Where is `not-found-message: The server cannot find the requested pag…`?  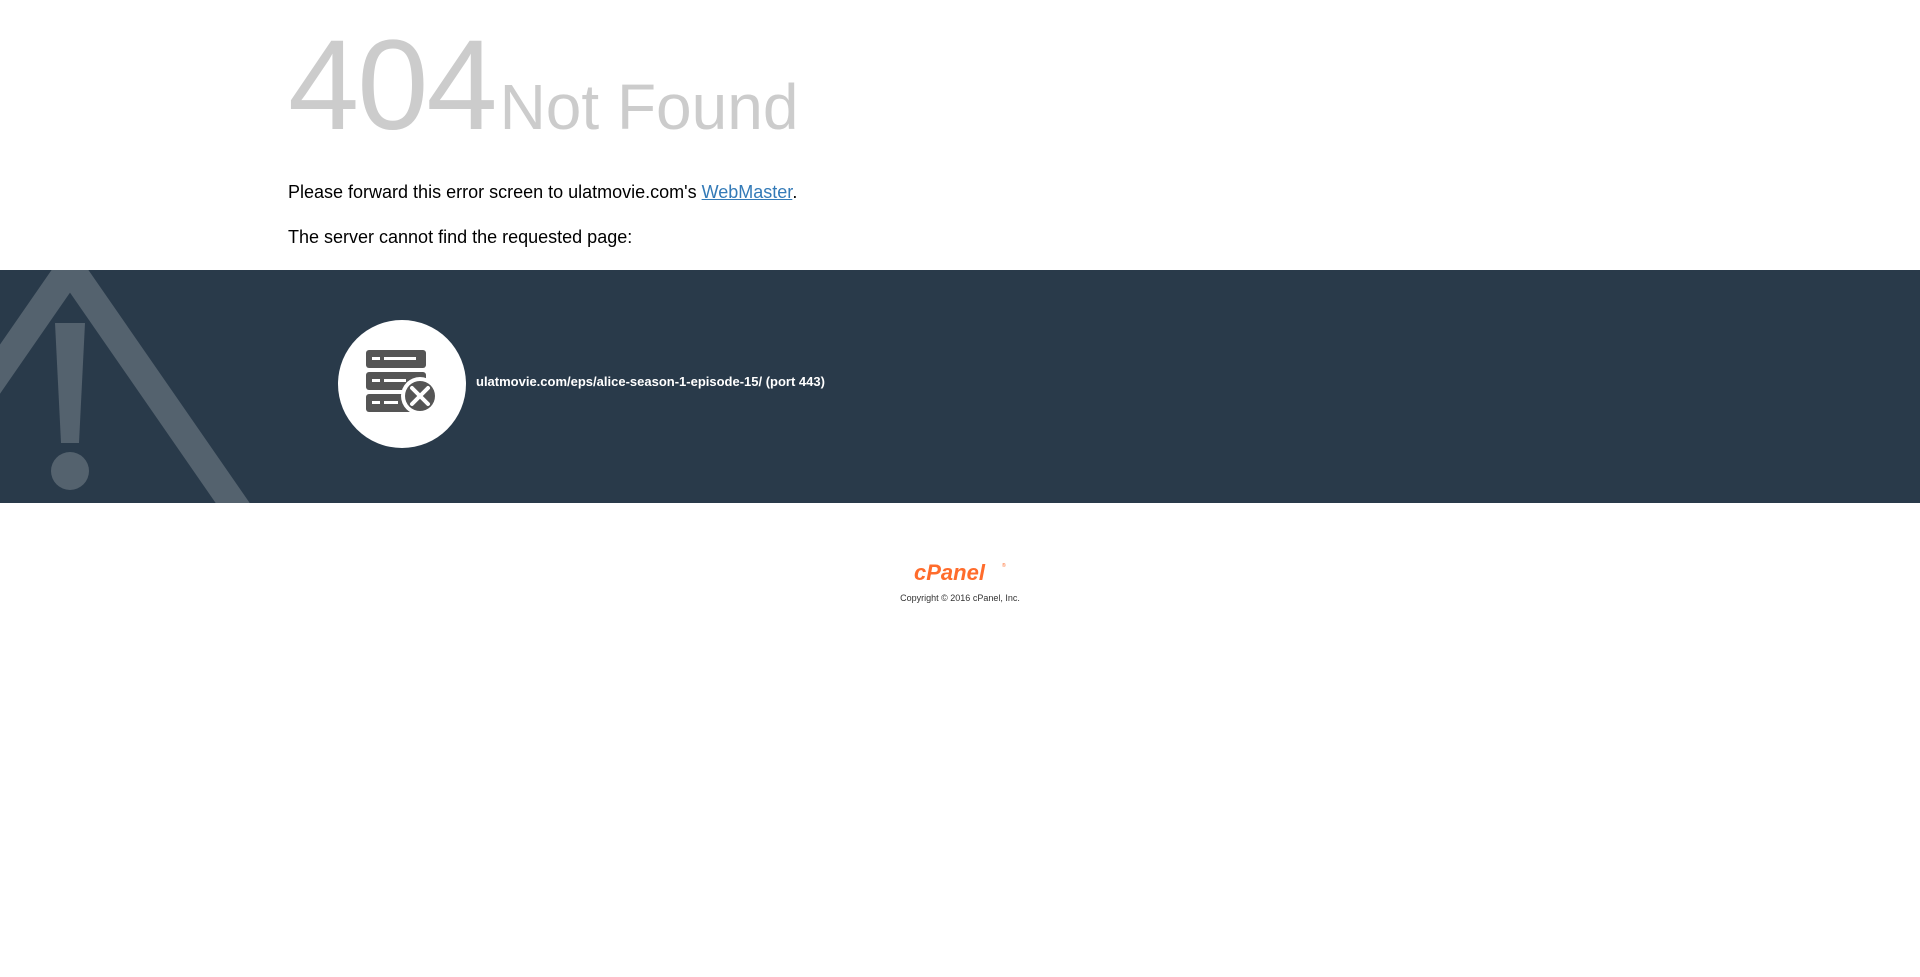 not-found-message: The server cannot find the requested pag… is located at coordinates (460, 237).